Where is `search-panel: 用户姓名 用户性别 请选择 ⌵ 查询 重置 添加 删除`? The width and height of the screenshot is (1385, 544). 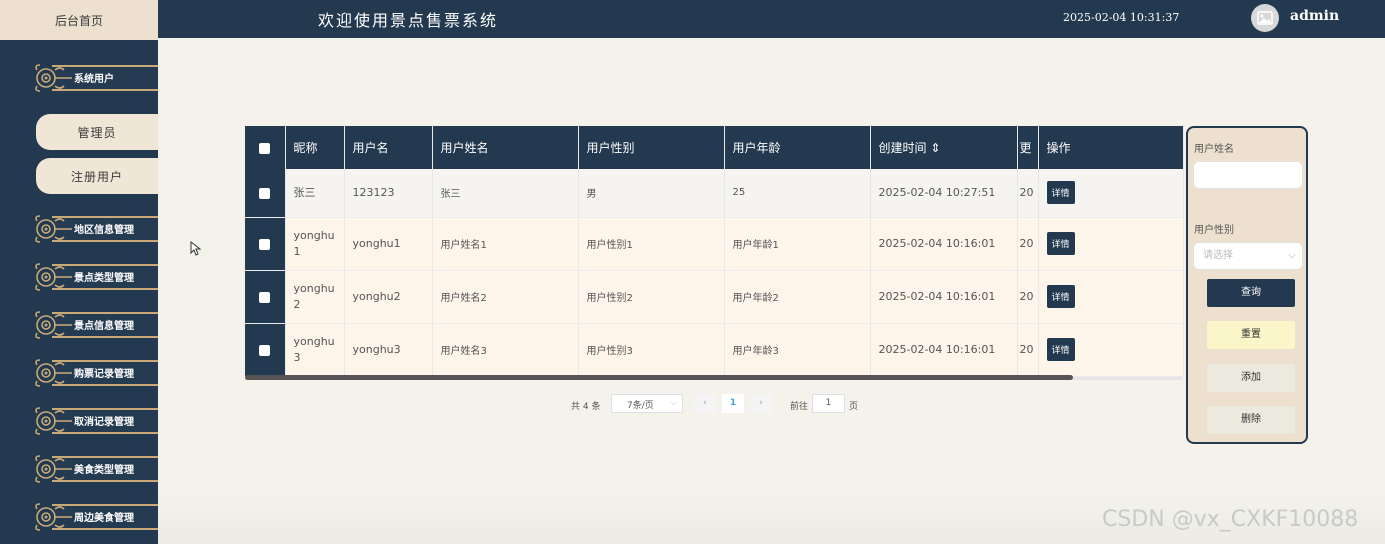 search-panel: 用户姓名 用户性别 请选择 ⌵ 查询 重置 添加 删除 is located at coordinates (1247, 285).